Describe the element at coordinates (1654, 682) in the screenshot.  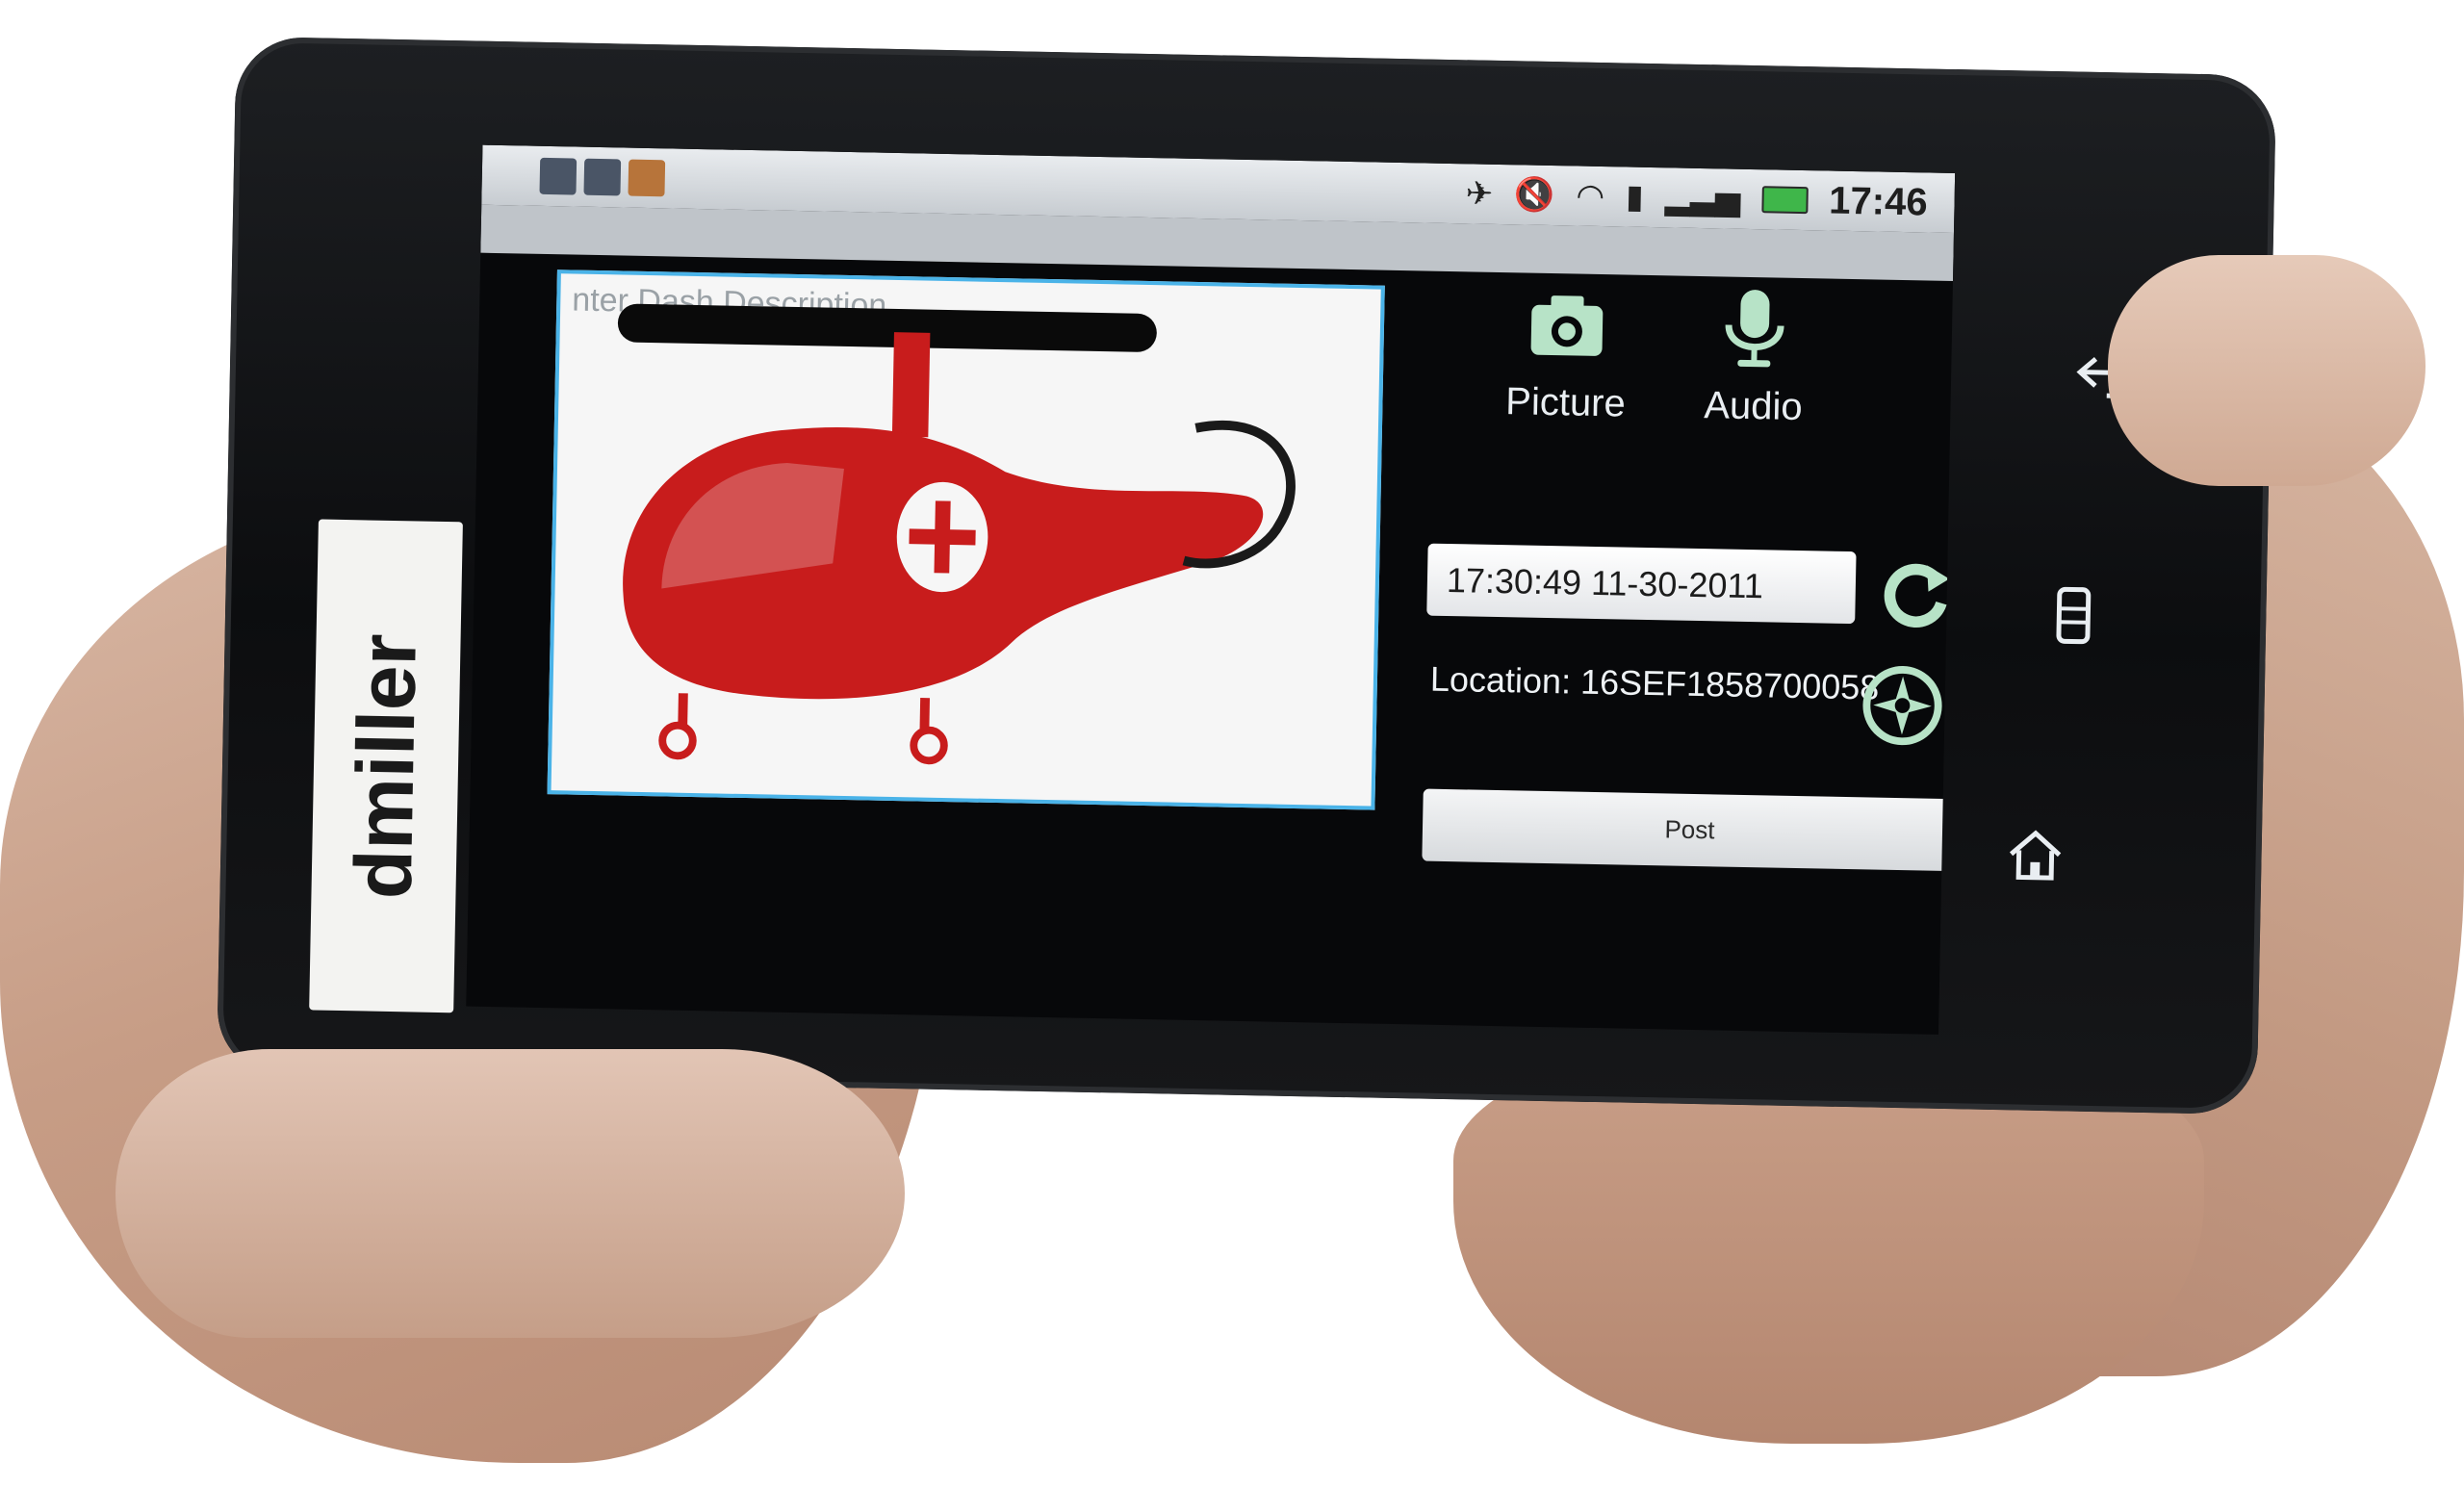
I see `location-text: Location: 16SEF1858700058` at that location.